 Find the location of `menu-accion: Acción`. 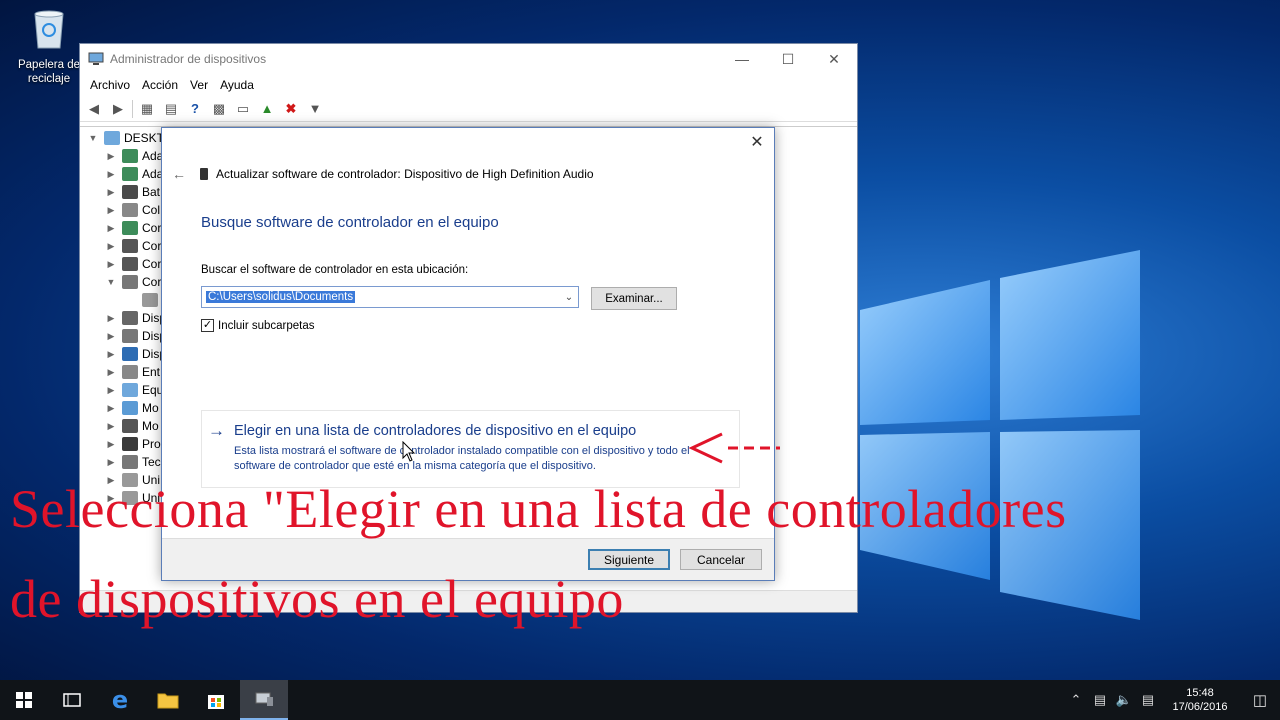

menu-accion: Acción is located at coordinates (160, 85).